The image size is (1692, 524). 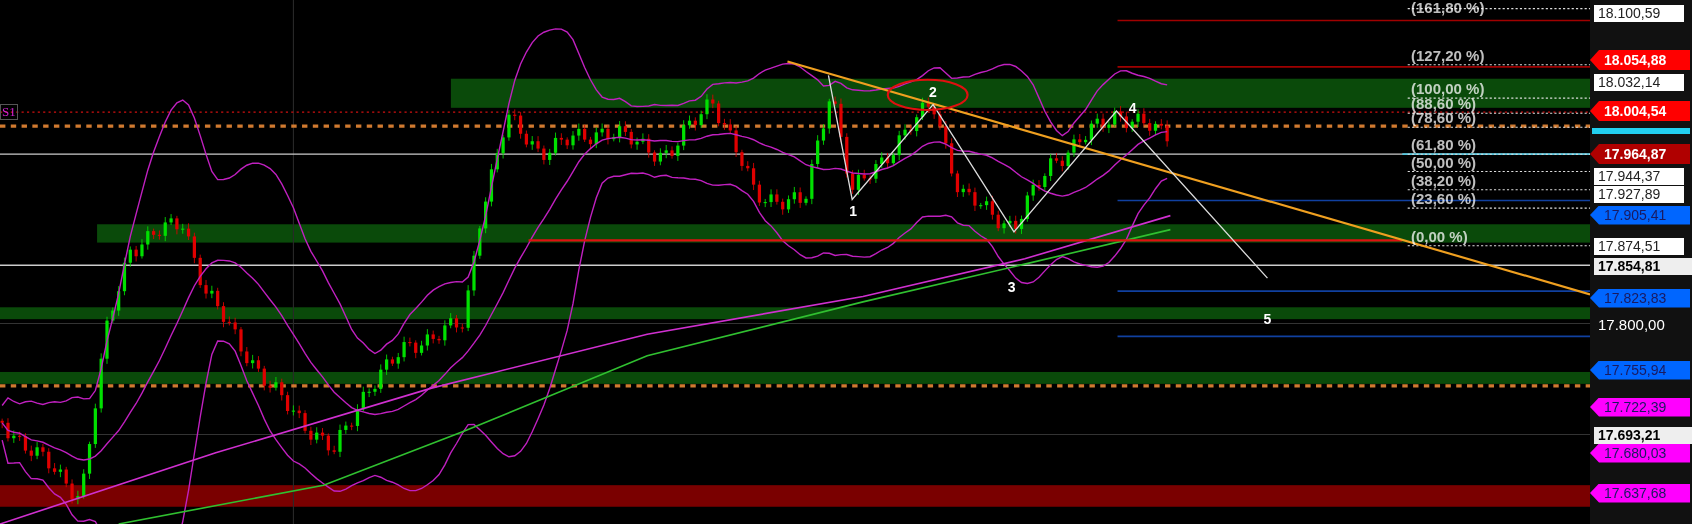 What do you see at coordinates (1267, 319) in the screenshot?
I see `wave-label: 5` at bounding box center [1267, 319].